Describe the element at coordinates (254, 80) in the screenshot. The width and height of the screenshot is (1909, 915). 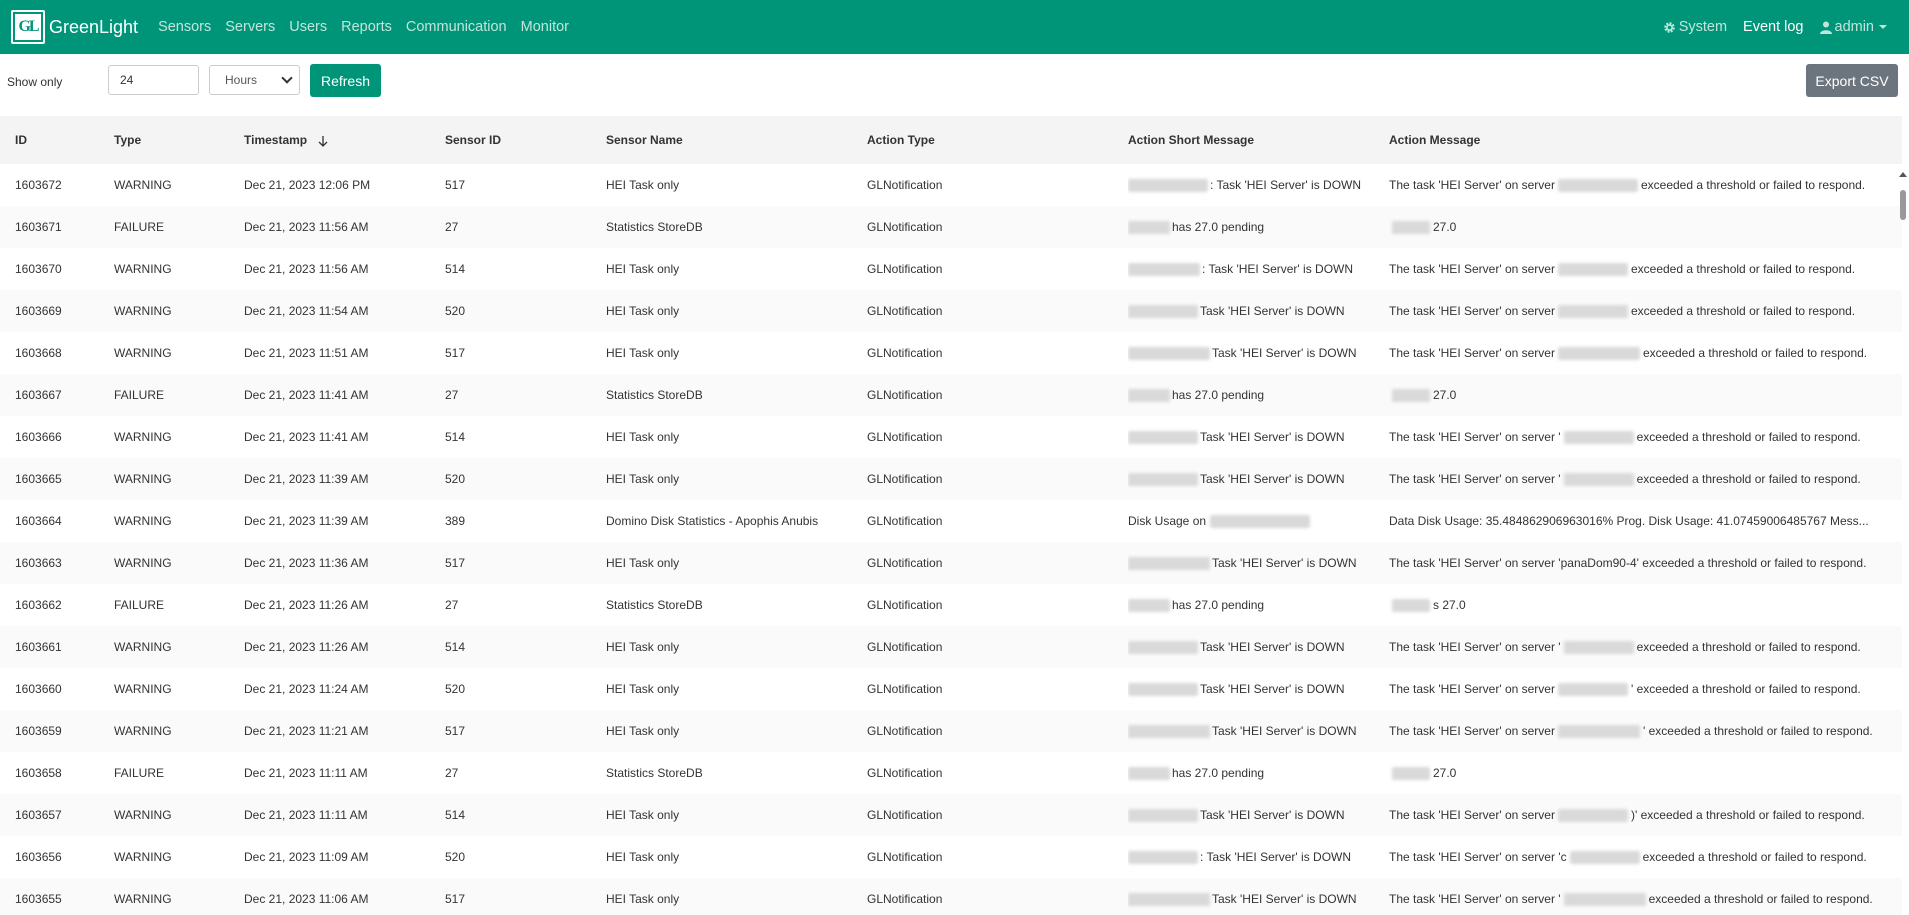
I see `time-unit-select: Hours` at that location.